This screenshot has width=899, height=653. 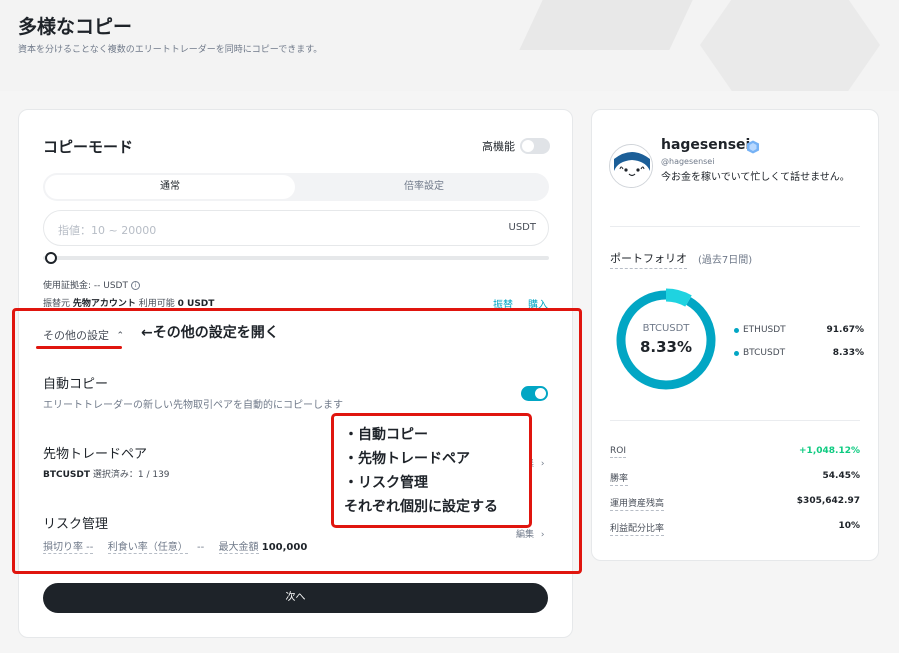 I want to click on legend-item: ETHUSDT 91.67%, so click(x=799, y=330).